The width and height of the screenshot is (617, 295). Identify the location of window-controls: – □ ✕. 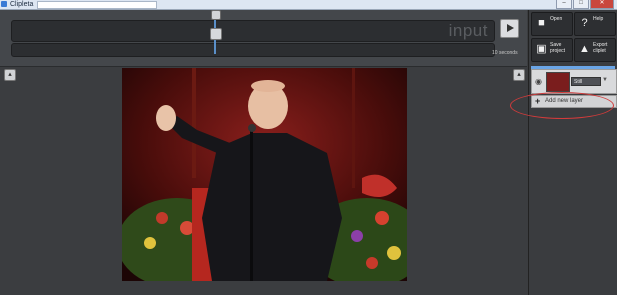
(585, 4).